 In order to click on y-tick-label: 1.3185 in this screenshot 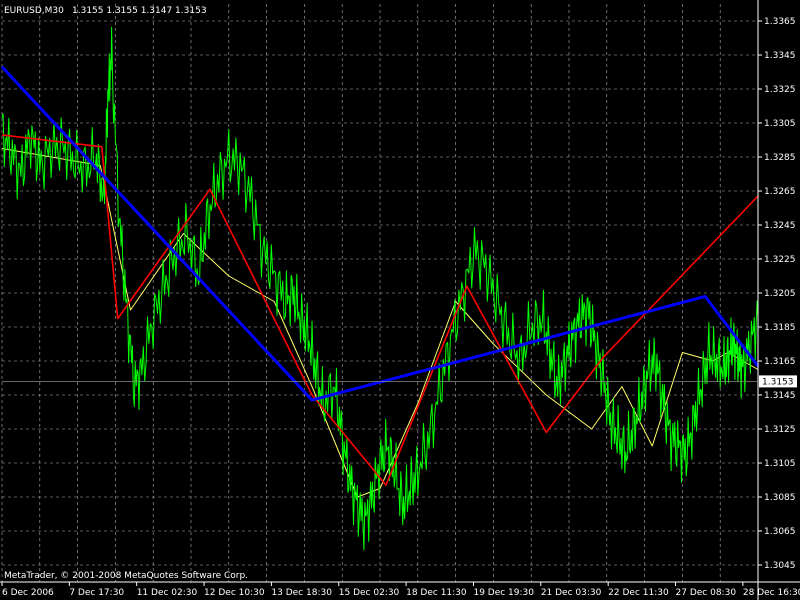, I will do `click(780, 328)`.